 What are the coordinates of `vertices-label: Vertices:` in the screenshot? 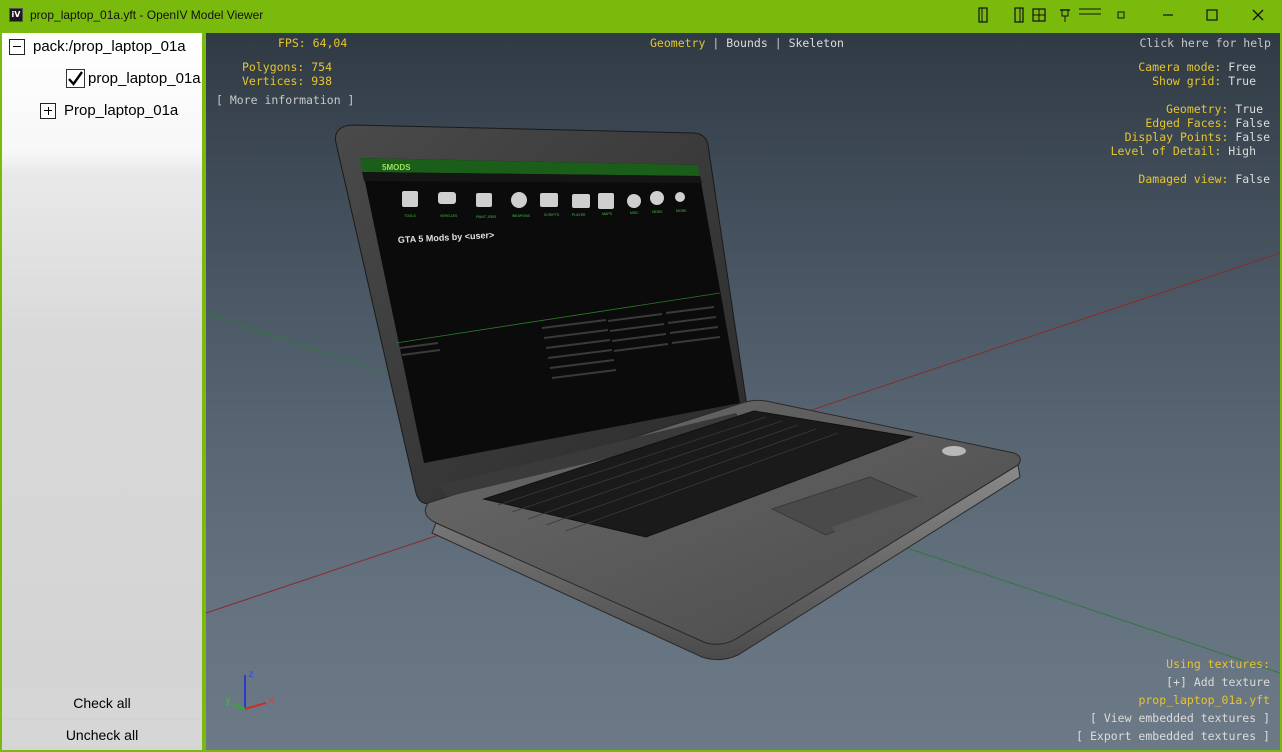 It's located at (273, 81).